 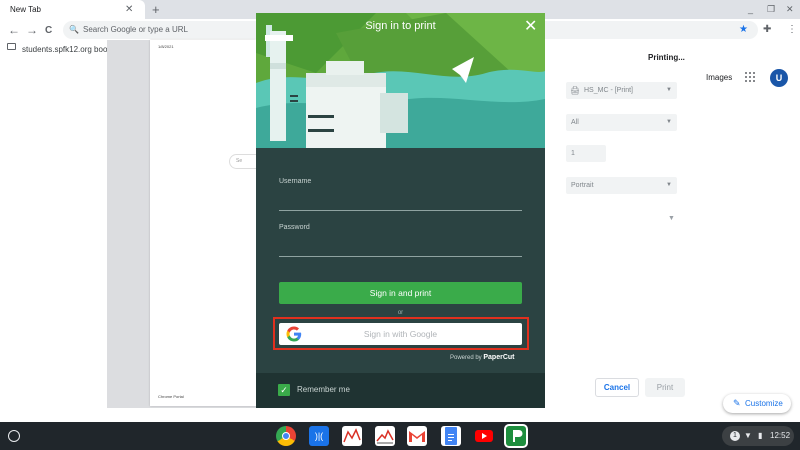 What do you see at coordinates (748, 435) in the screenshot?
I see `wifi-icon: ▼` at bounding box center [748, 435].